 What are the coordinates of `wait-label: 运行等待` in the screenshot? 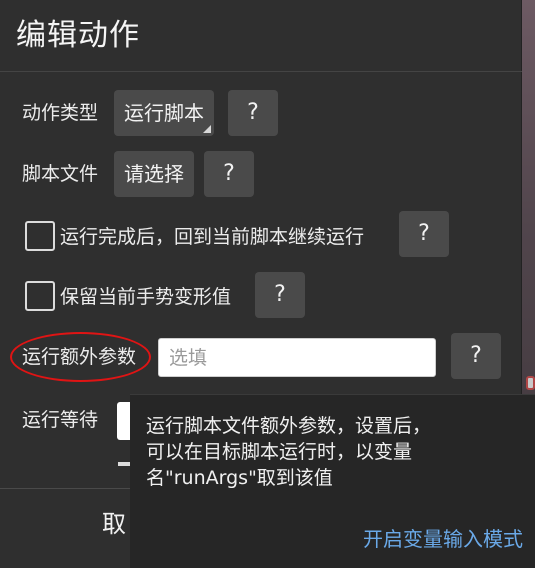 It's located at (60, 420).